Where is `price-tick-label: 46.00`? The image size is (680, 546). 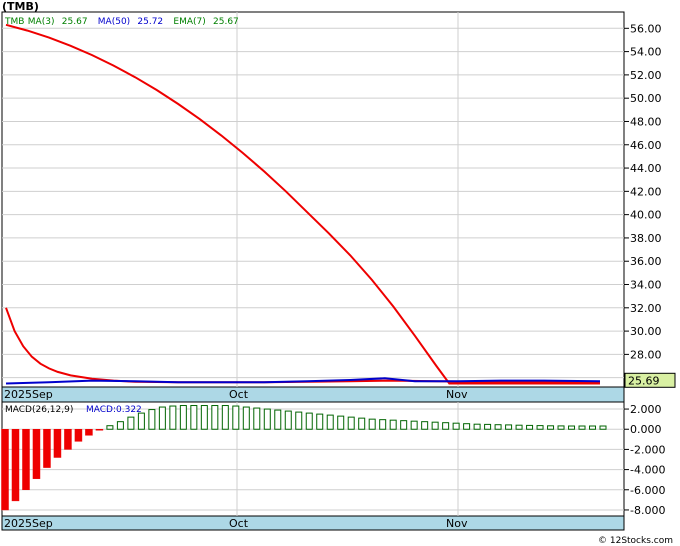
price-tick-label: 46.00 is located at coordinates (646, 145).